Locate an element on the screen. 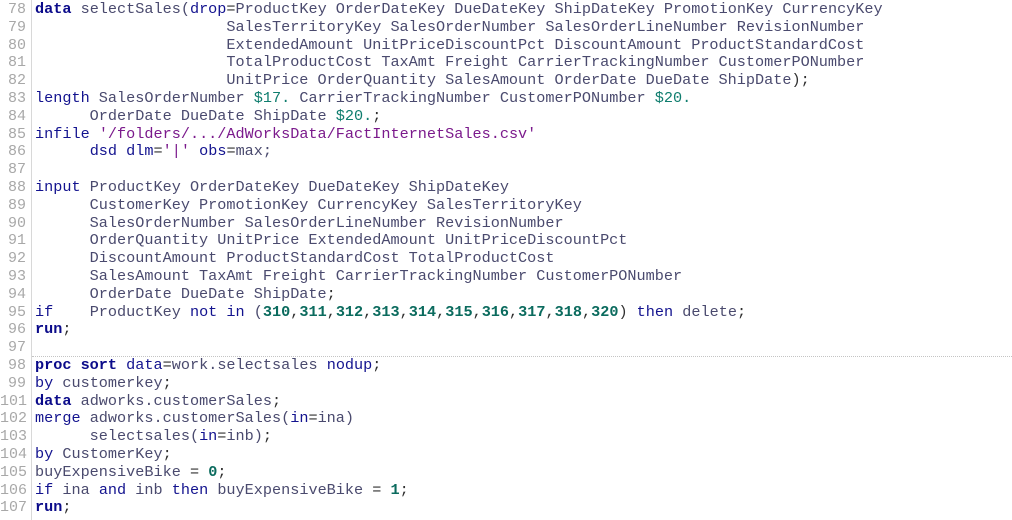 This screenshot has width=1012, height=520. code-token: nodup is located at coordinates (349, 364).